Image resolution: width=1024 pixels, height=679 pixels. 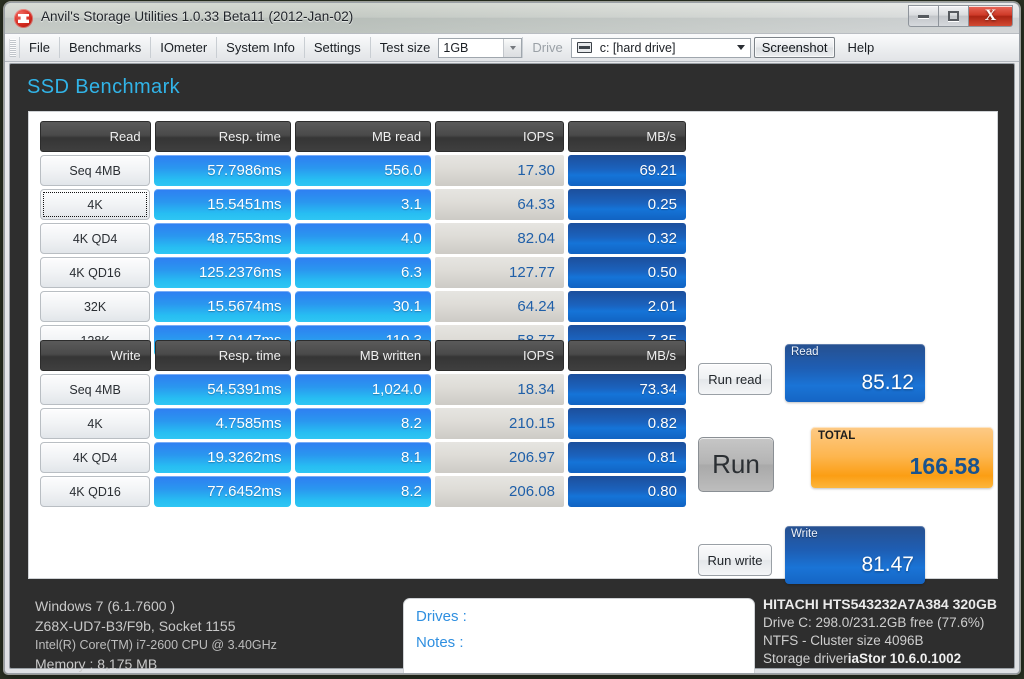 What do you see at coordinates (222, 491) in the screenshot?
I see `write-row-3-resp-time: 77.6452ms` at bounding box center [222, 491].